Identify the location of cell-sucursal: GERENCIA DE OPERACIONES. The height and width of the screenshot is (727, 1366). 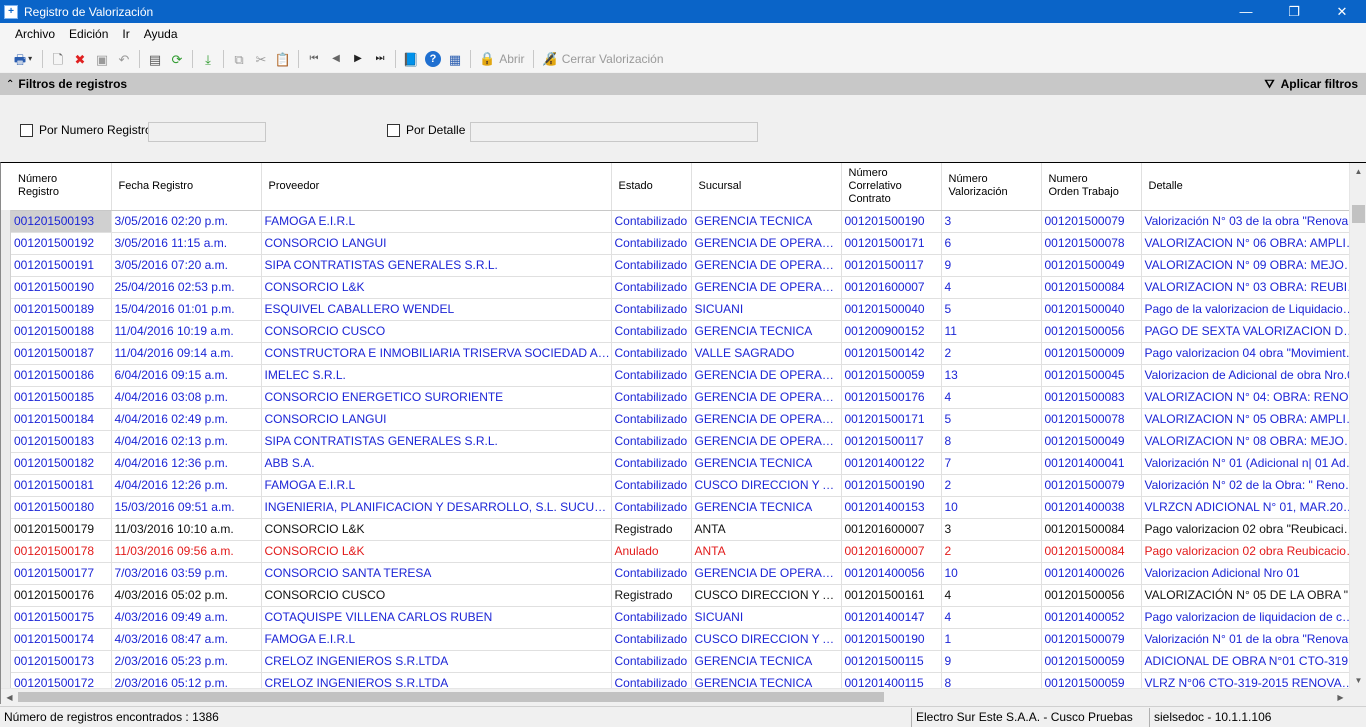
(766, 397).